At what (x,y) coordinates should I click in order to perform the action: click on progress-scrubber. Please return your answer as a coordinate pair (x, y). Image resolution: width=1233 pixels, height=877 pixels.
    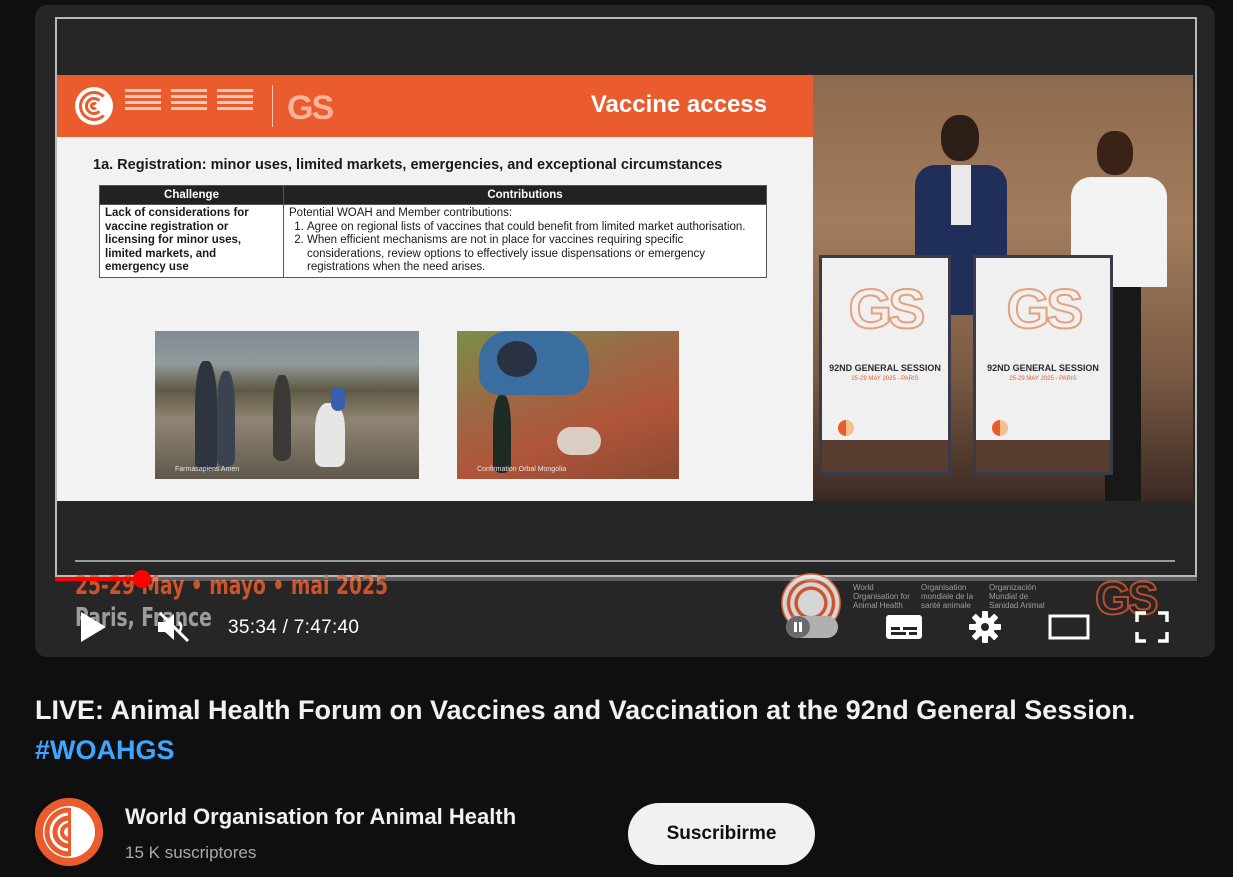
    Looking at the image, I should click on (141, 579).